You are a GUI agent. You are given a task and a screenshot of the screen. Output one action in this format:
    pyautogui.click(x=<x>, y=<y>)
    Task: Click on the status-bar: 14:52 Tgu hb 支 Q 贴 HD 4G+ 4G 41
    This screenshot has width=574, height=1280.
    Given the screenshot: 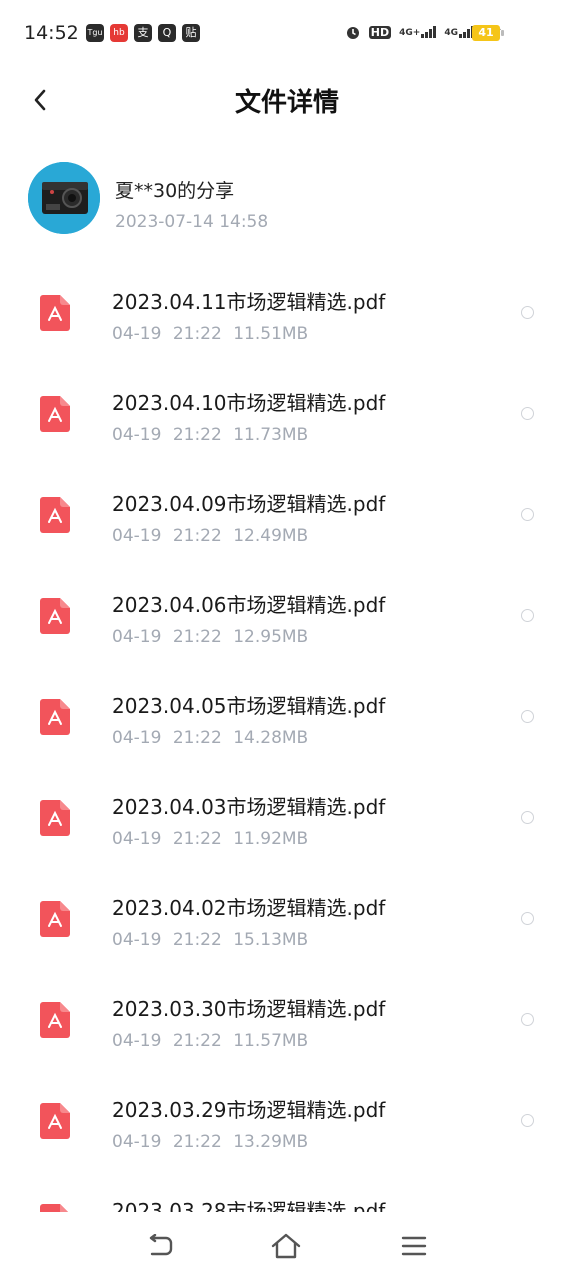 What is the action you would take?
    pyautogui.click(x=287, y=34)
    